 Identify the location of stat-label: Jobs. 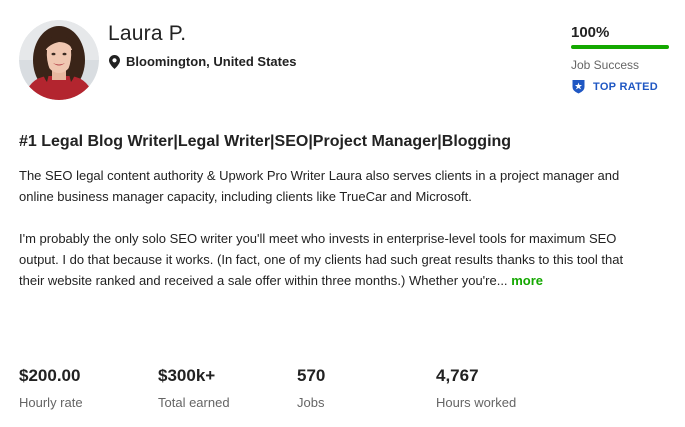
(311, 402).